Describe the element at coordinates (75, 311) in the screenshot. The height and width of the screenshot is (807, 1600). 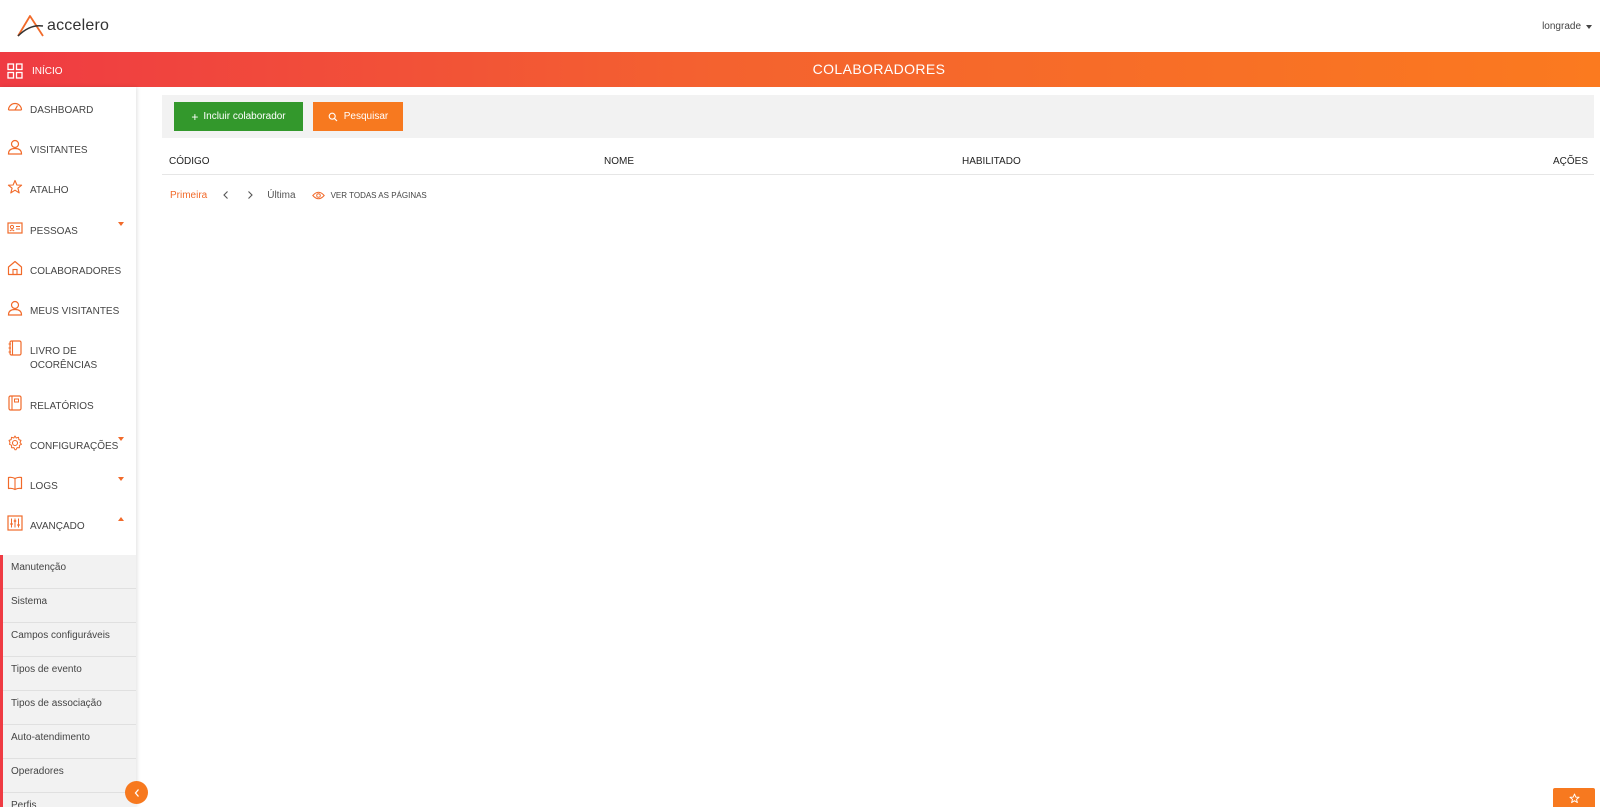
I see `sidebar-item-label: MEUS VISITANTES` at that location.